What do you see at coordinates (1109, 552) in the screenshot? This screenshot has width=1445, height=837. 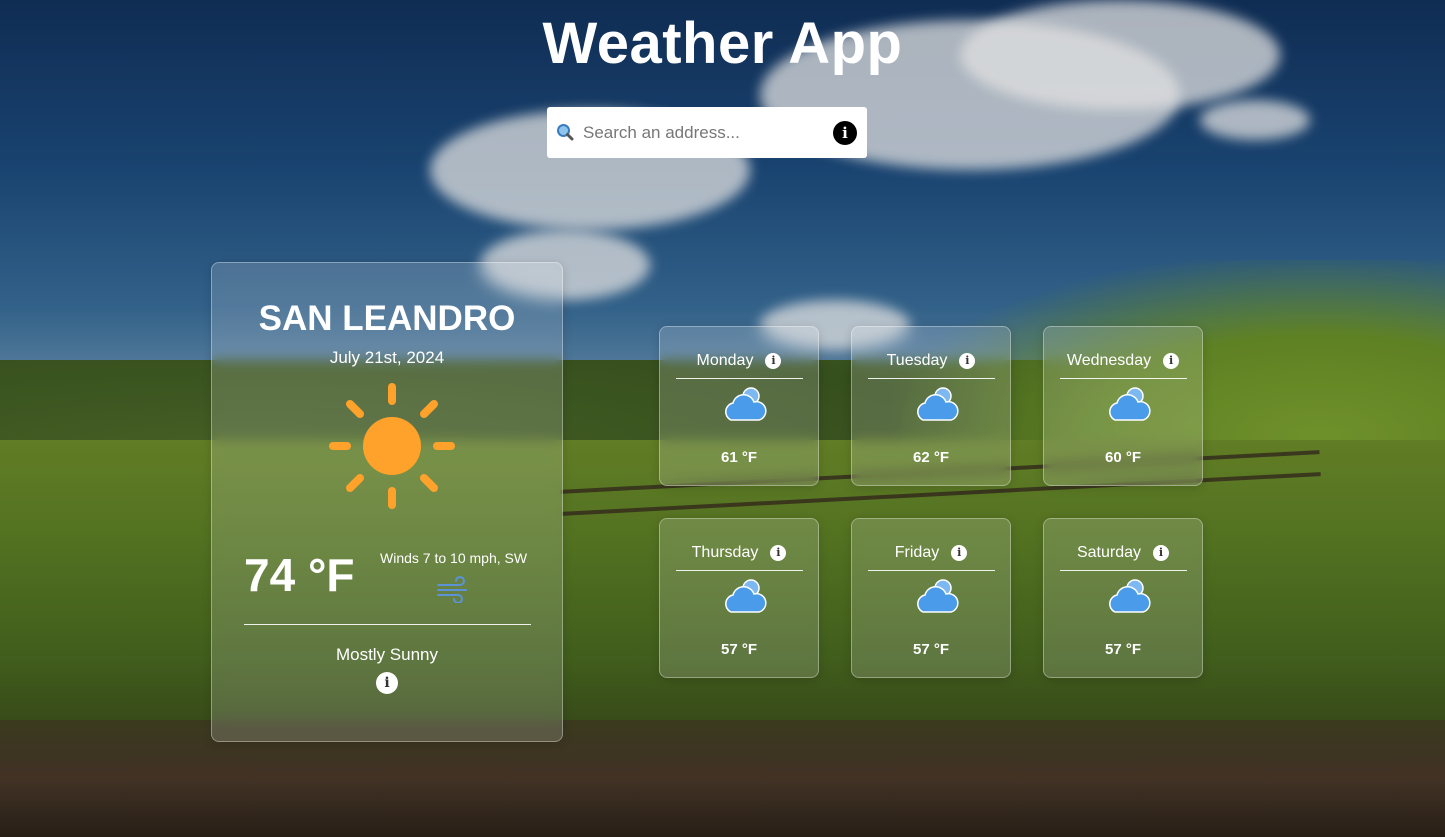 I see `forecast-day-label: Saturday` at bounding box center [1109, 552].